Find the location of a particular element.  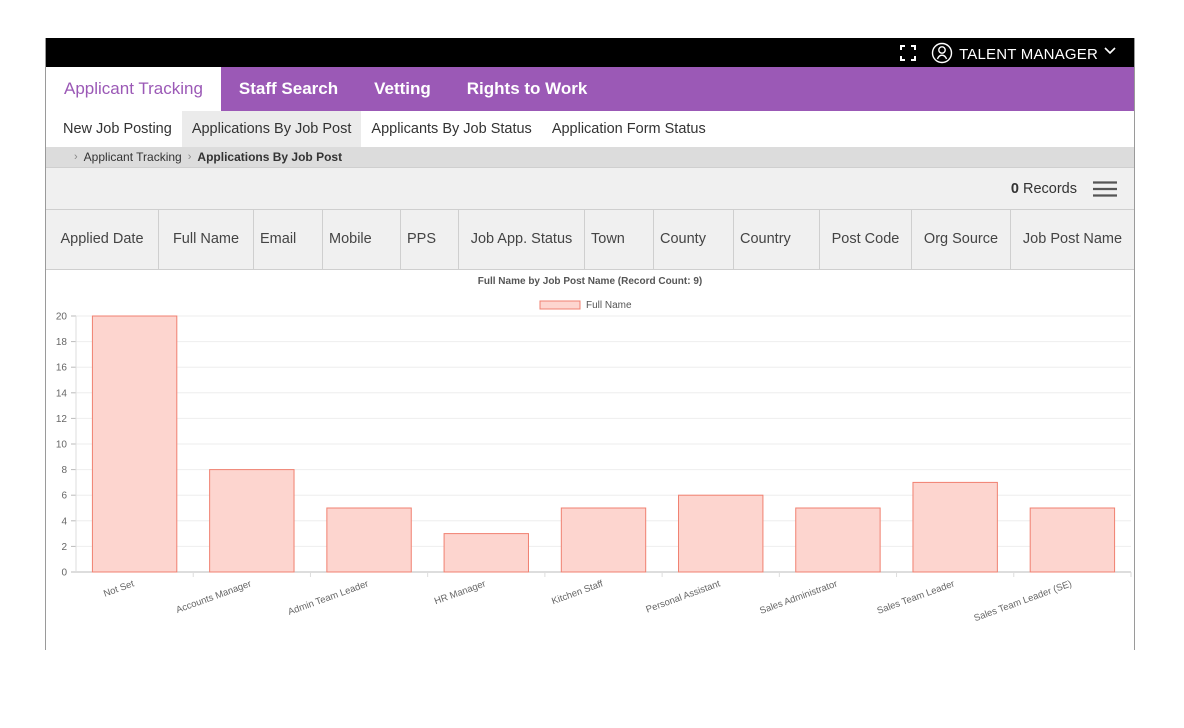

column-header-town: Town is located at coordinates (619, 239).